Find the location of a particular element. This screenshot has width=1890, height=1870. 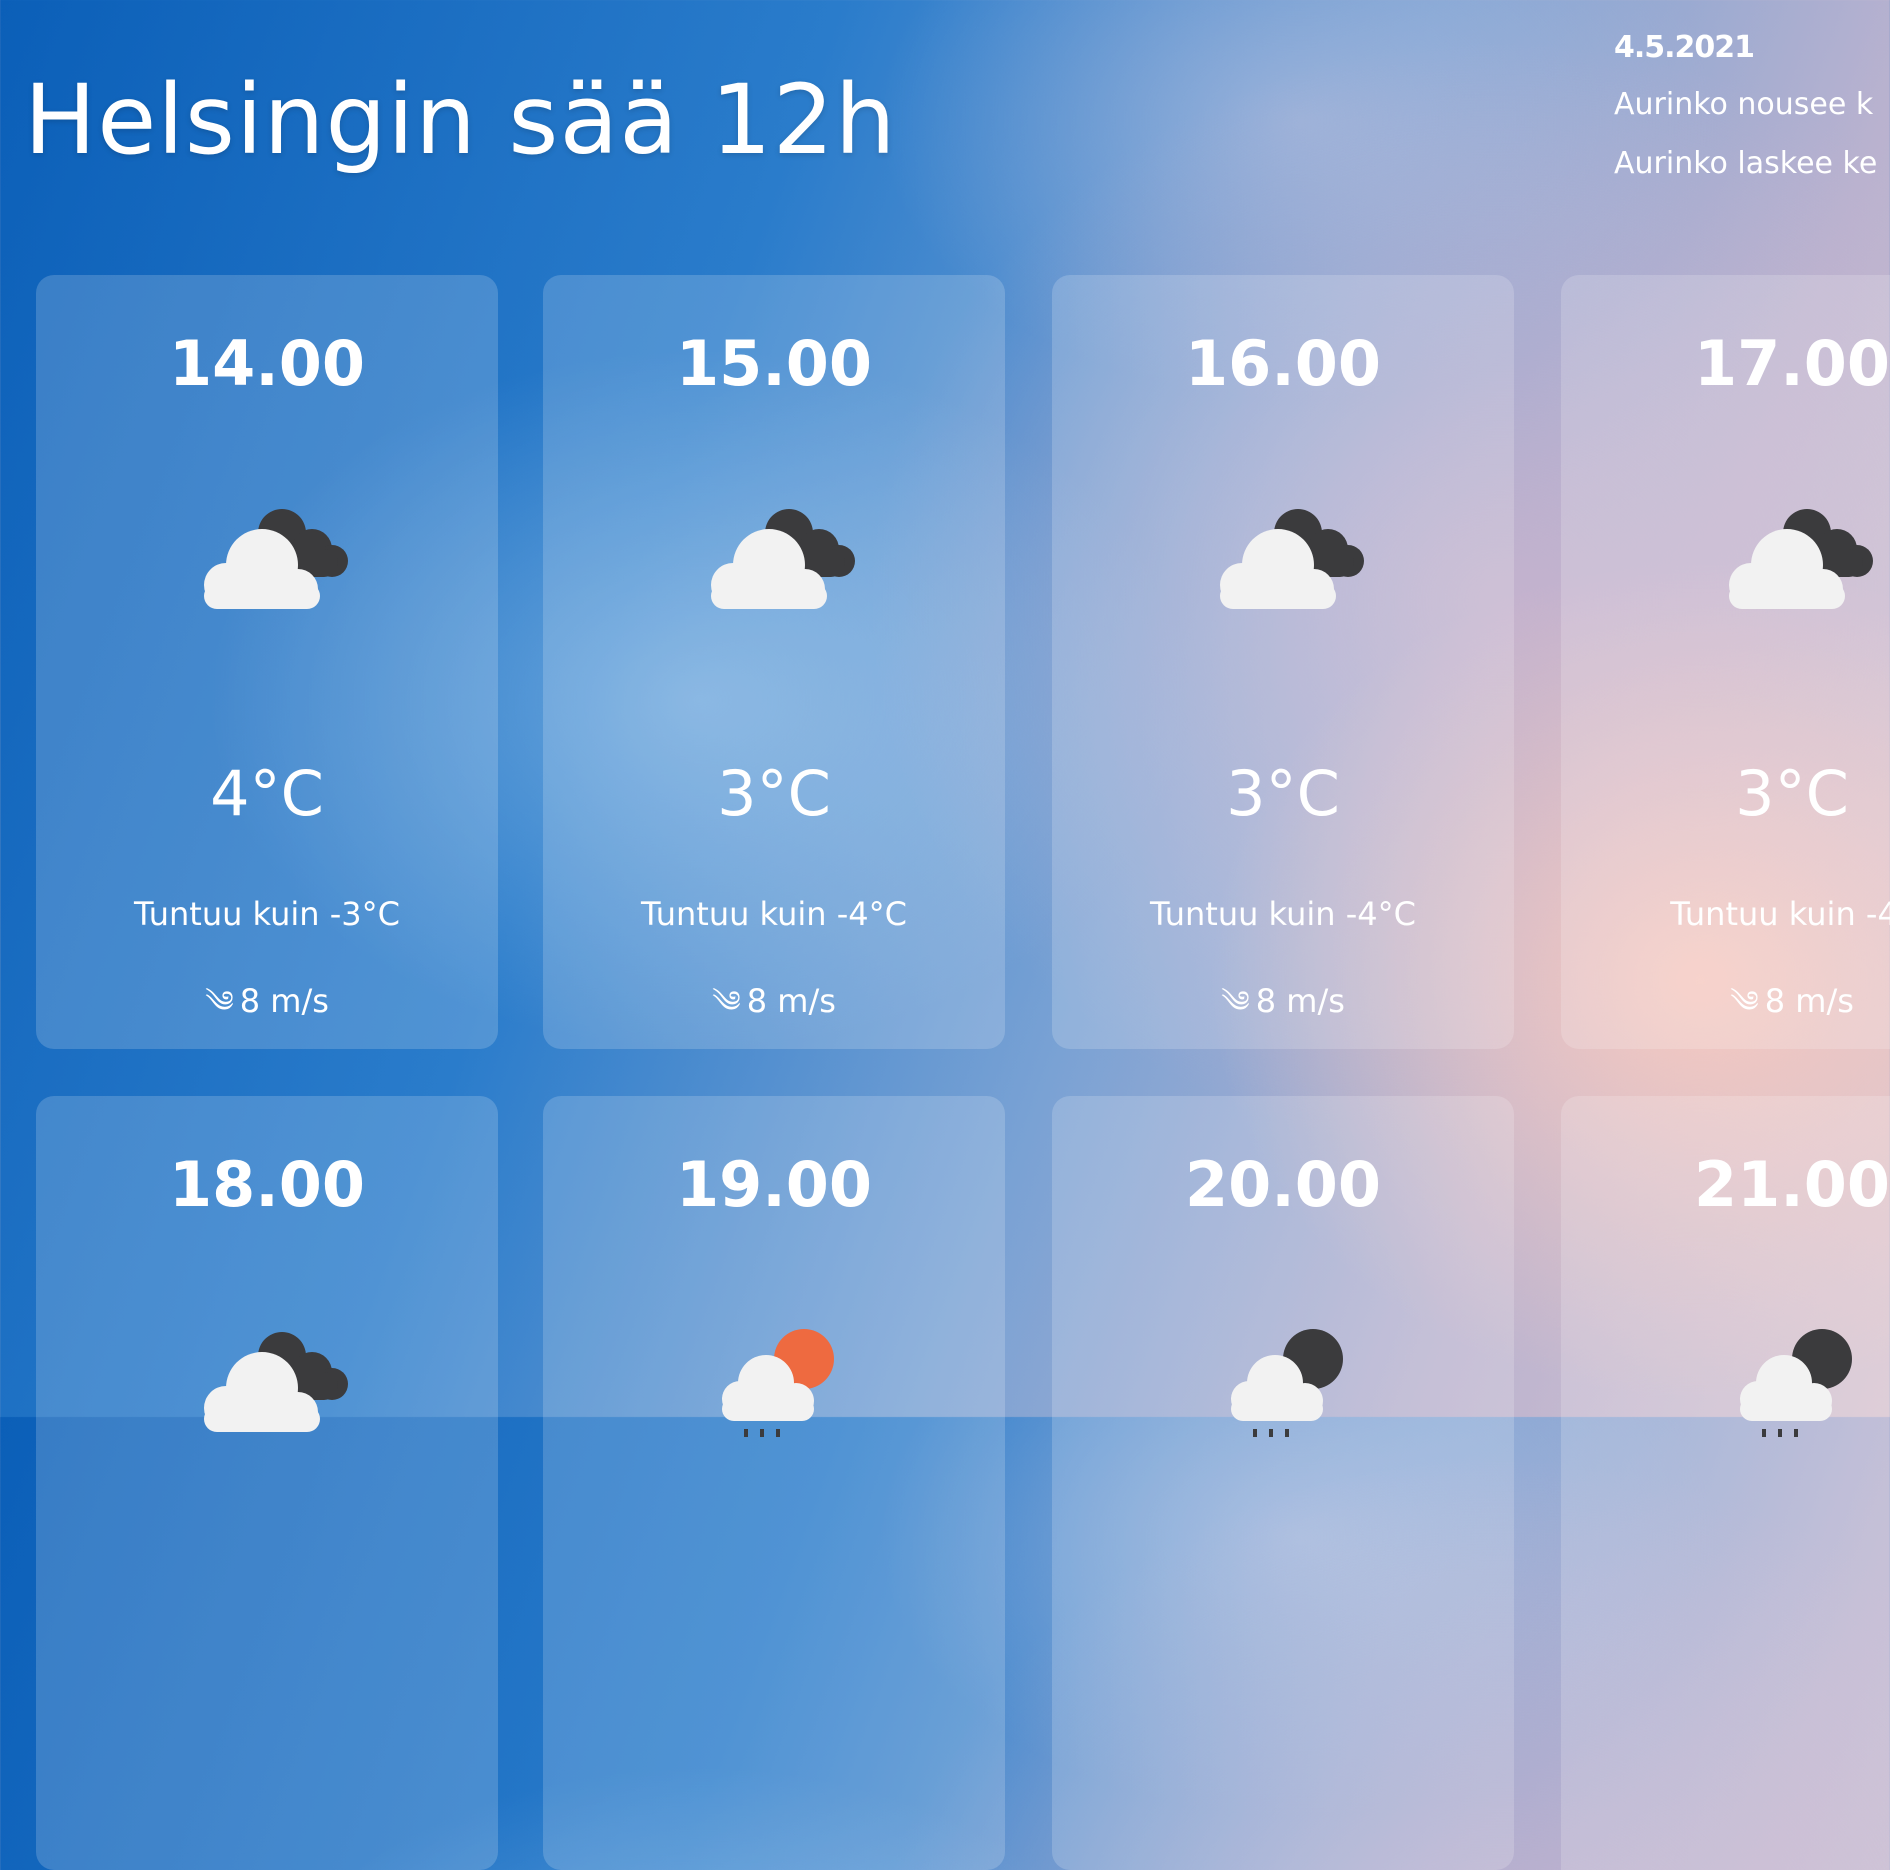

hour-card: 17.00 3°C Tuntuu kuin -4° ༄ 8 m/s is located at coordinates (1725, 662).